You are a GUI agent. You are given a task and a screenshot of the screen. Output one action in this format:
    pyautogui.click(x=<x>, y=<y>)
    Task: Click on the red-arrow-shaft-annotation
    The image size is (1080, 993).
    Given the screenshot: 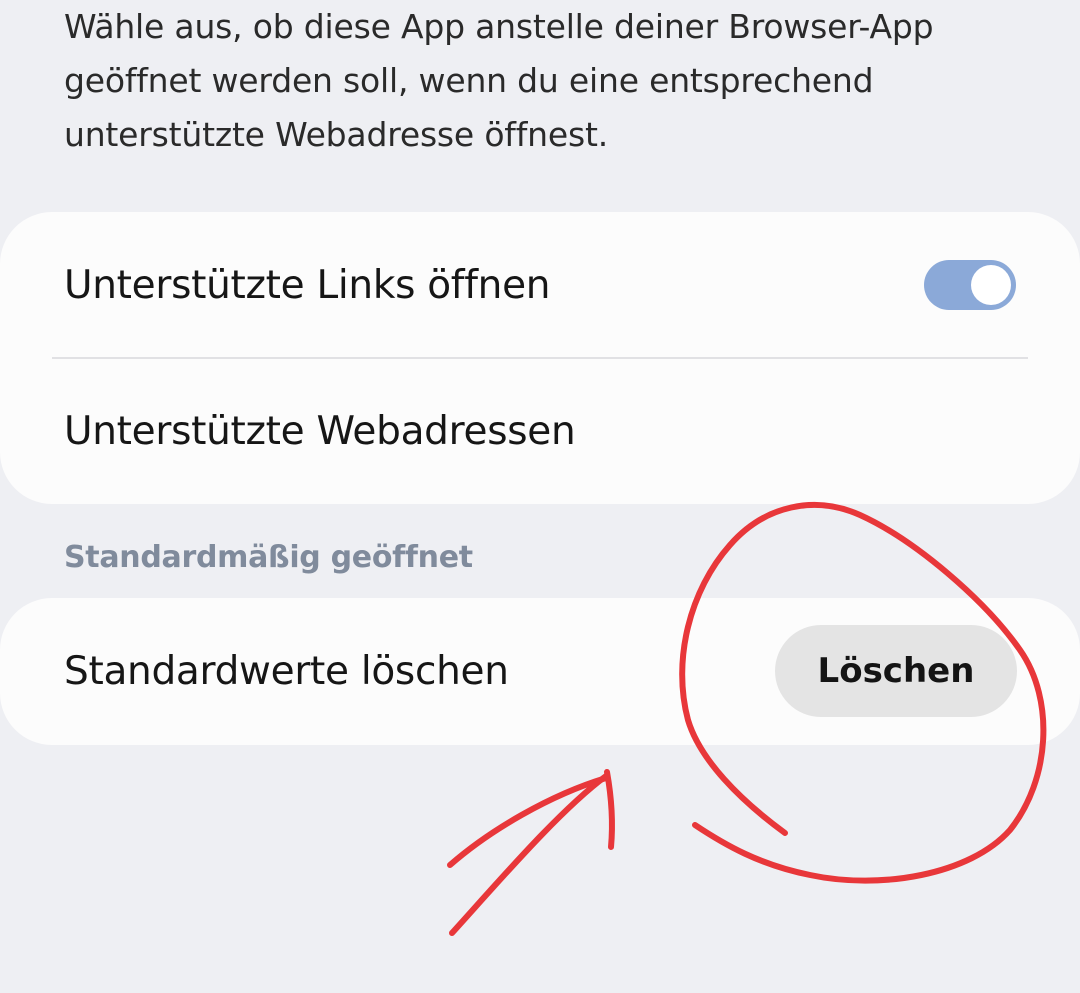 What is the action you would take?
    pyautogui.click(x=529, y=854)
    